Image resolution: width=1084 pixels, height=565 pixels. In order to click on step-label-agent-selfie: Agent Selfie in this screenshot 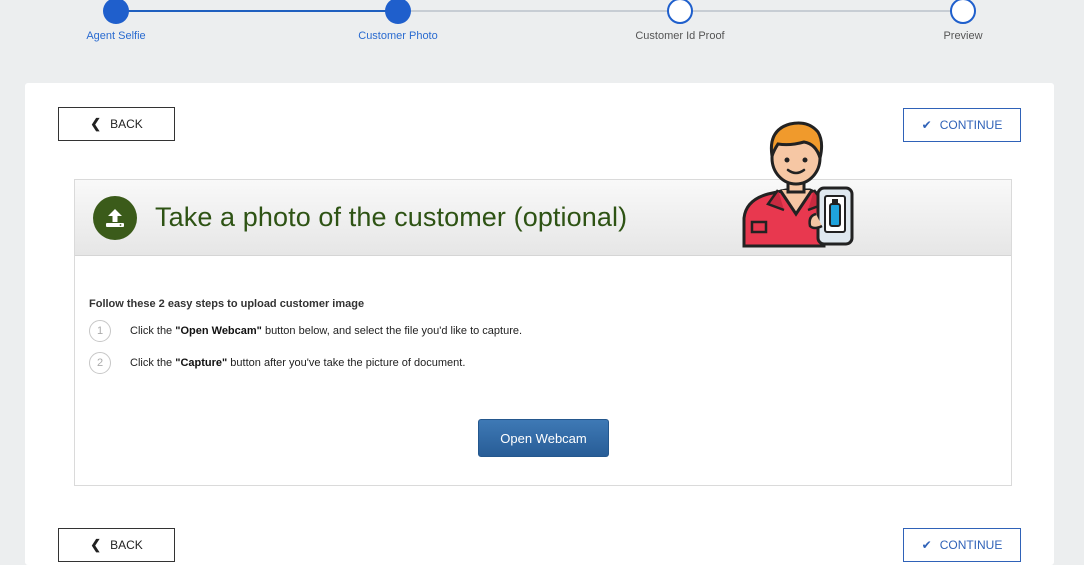, I will do `click(116, 36)`.